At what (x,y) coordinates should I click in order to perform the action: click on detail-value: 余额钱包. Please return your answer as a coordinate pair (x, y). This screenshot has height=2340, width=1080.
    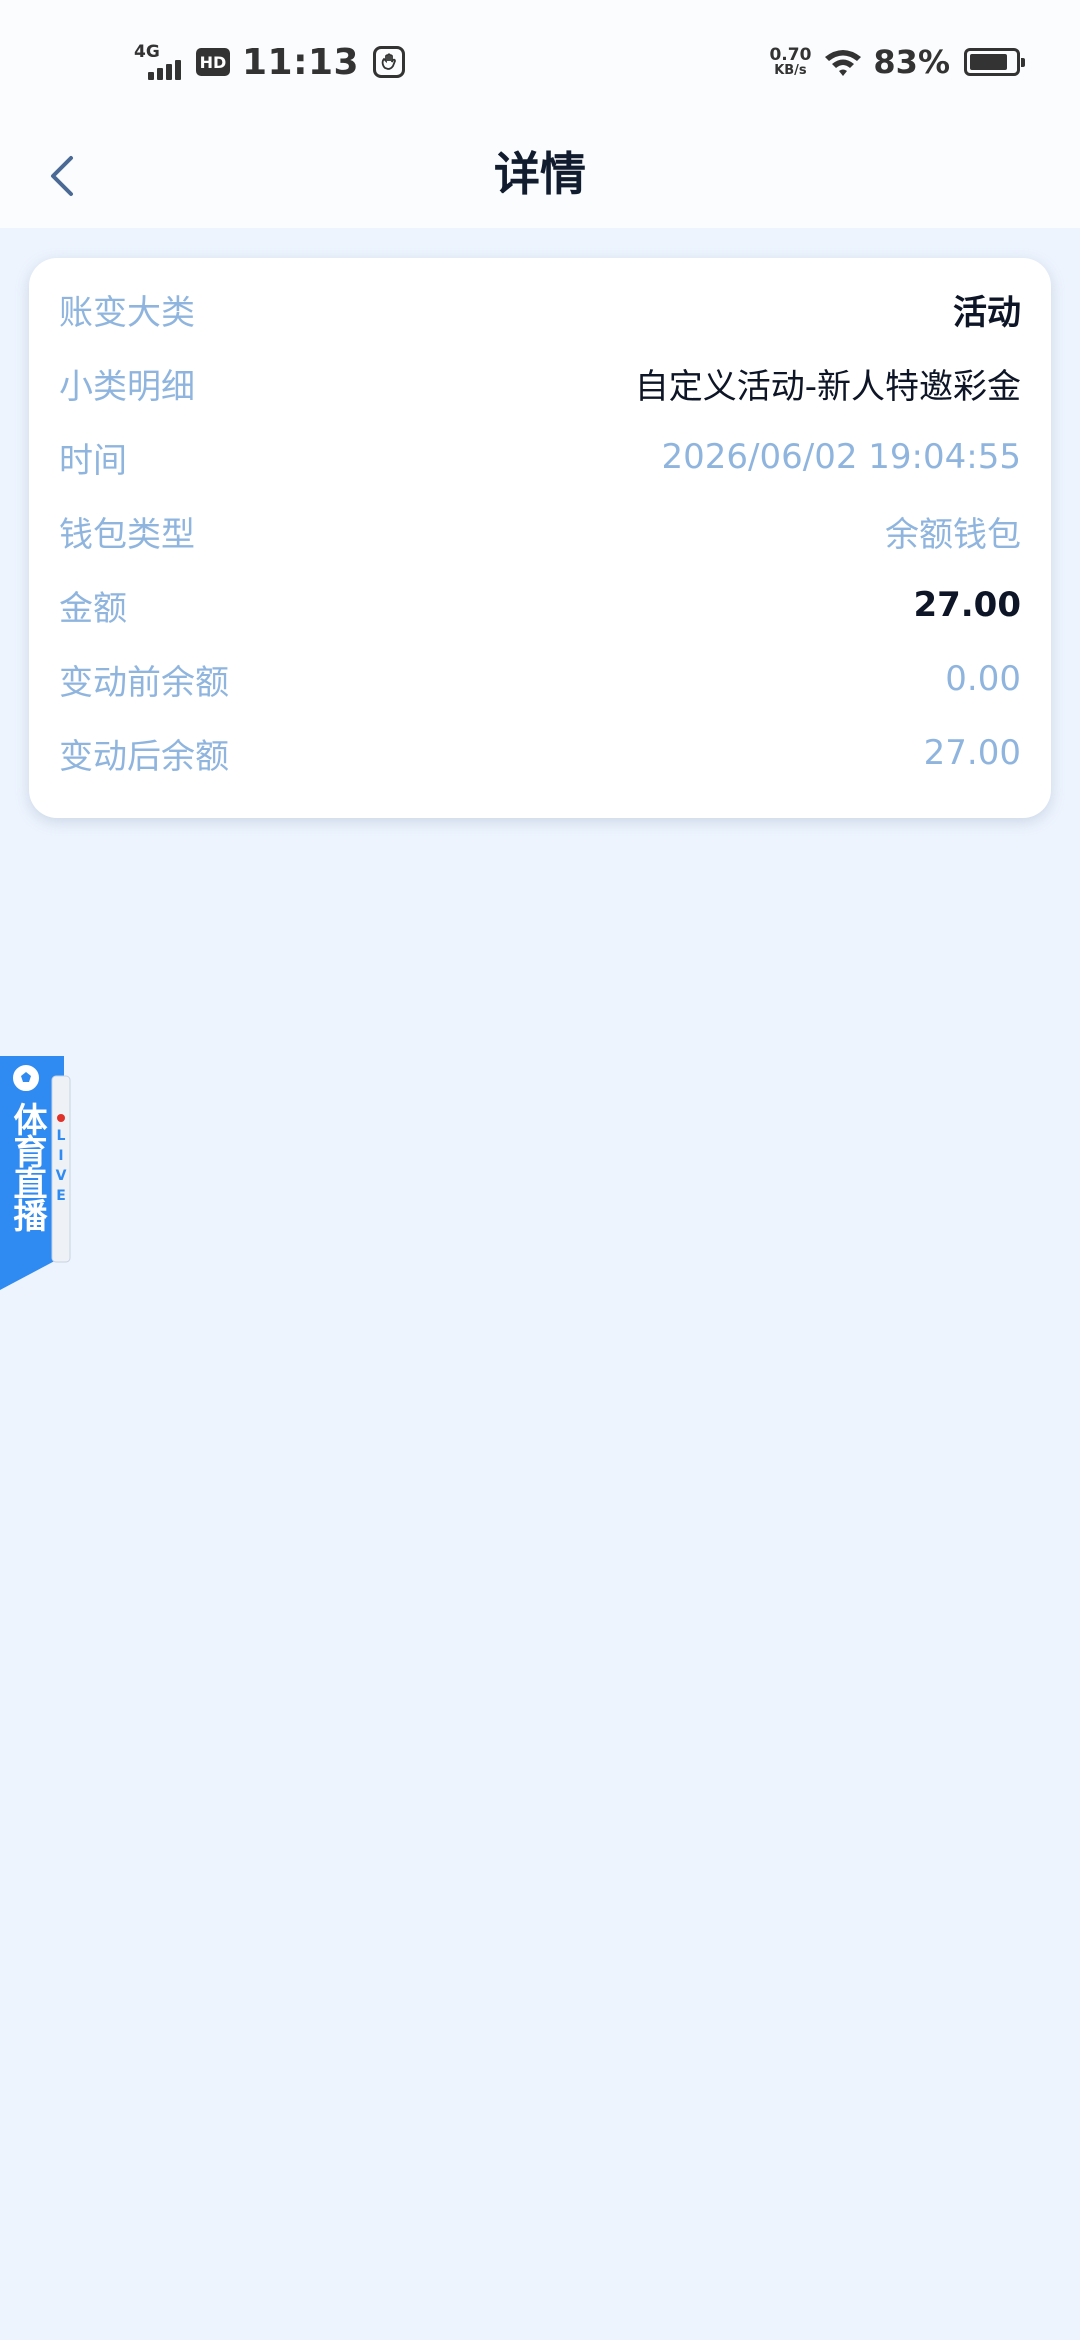
    Looking at the image, I should click on (953, 534).